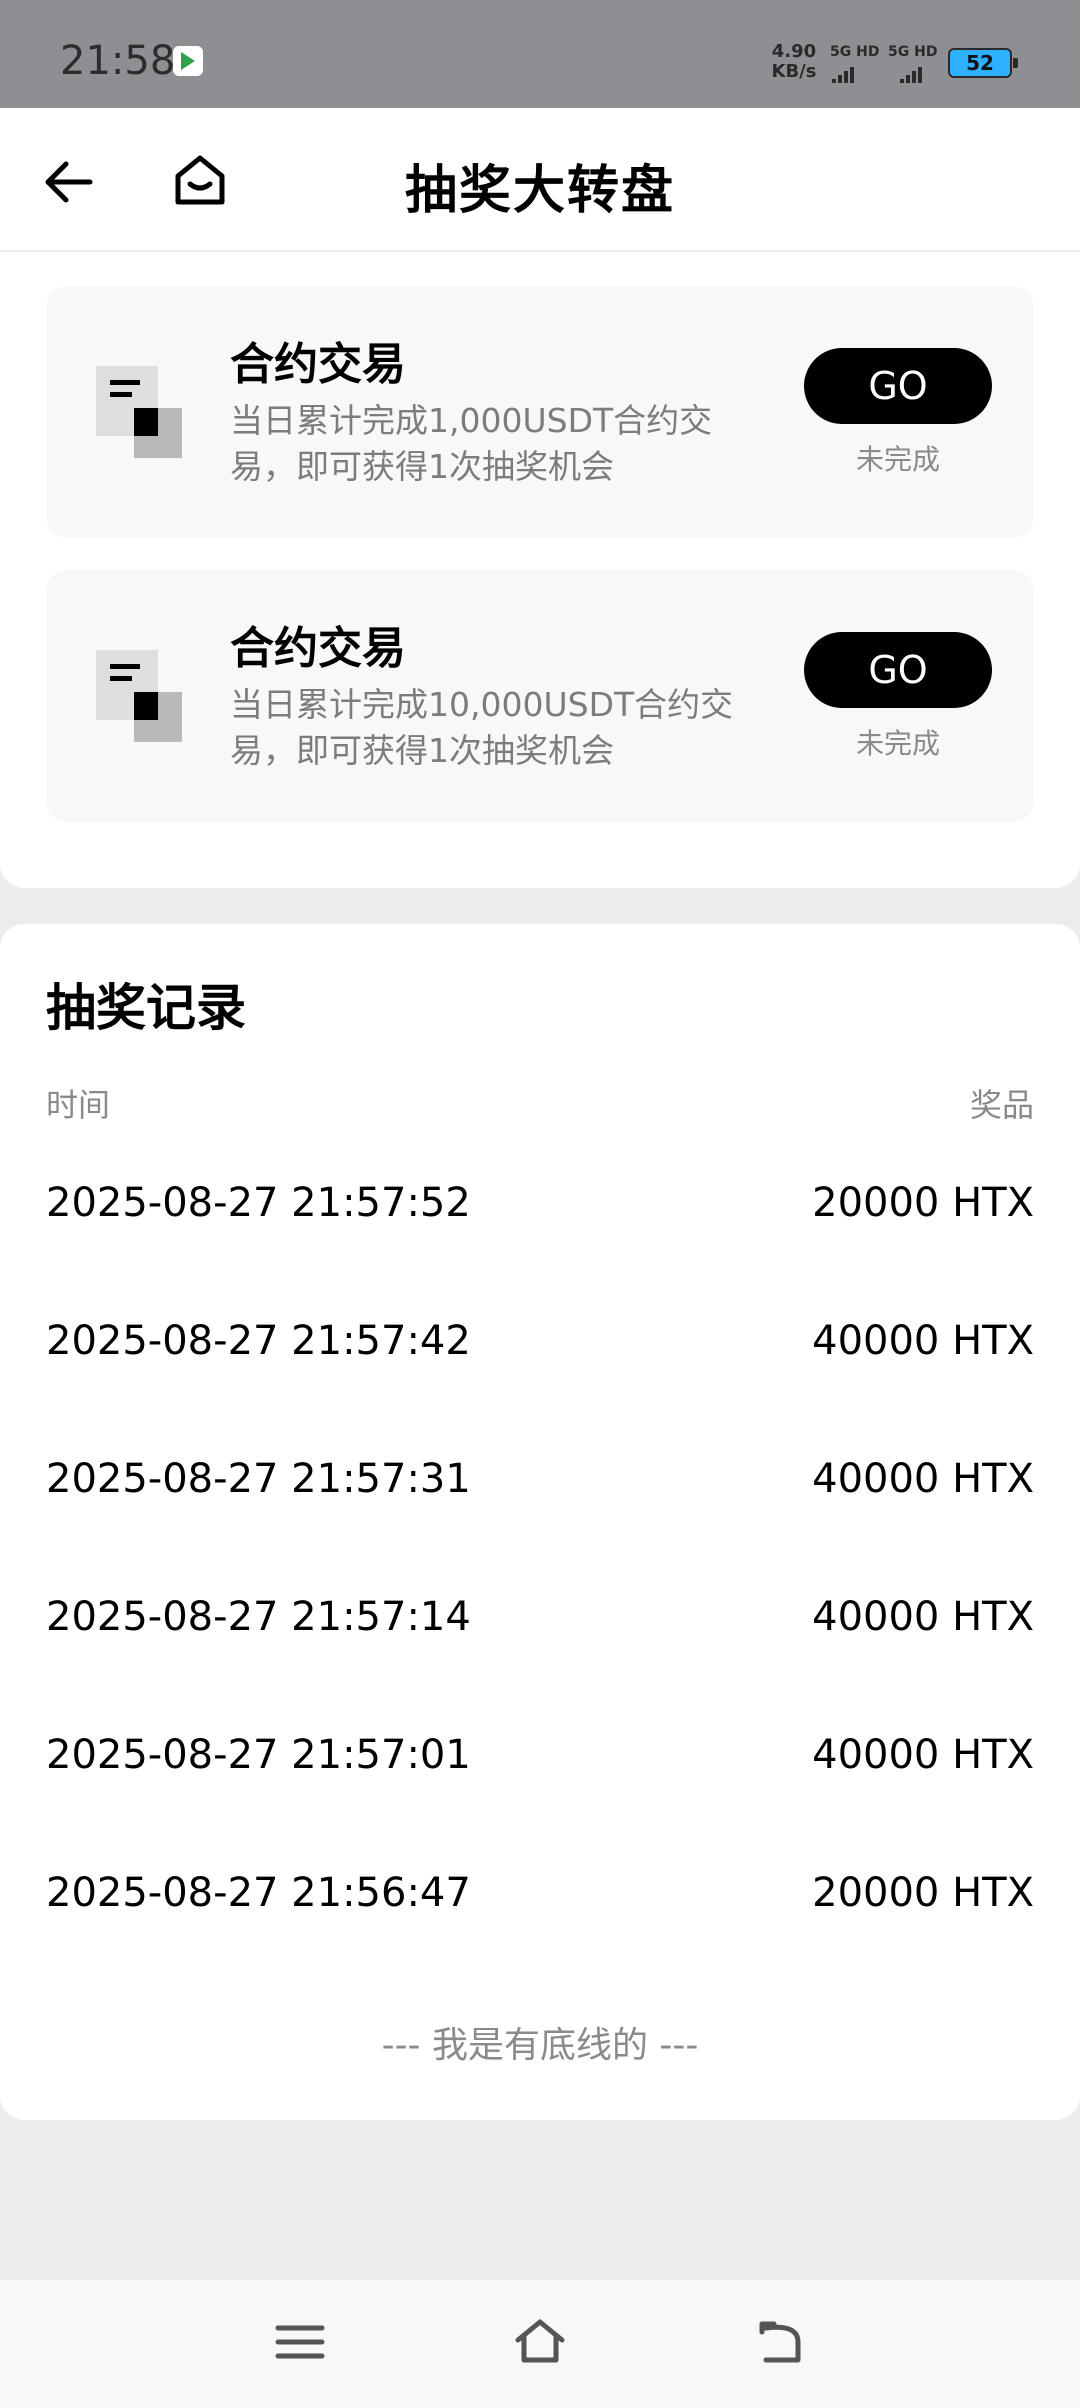 This screenshot has width=1080, height=2408. Describe the element at coordinates (540, 1210) in the screenshot. I see `record-row: 2025-08-27 21:57:52 20000 HTX` at that location.